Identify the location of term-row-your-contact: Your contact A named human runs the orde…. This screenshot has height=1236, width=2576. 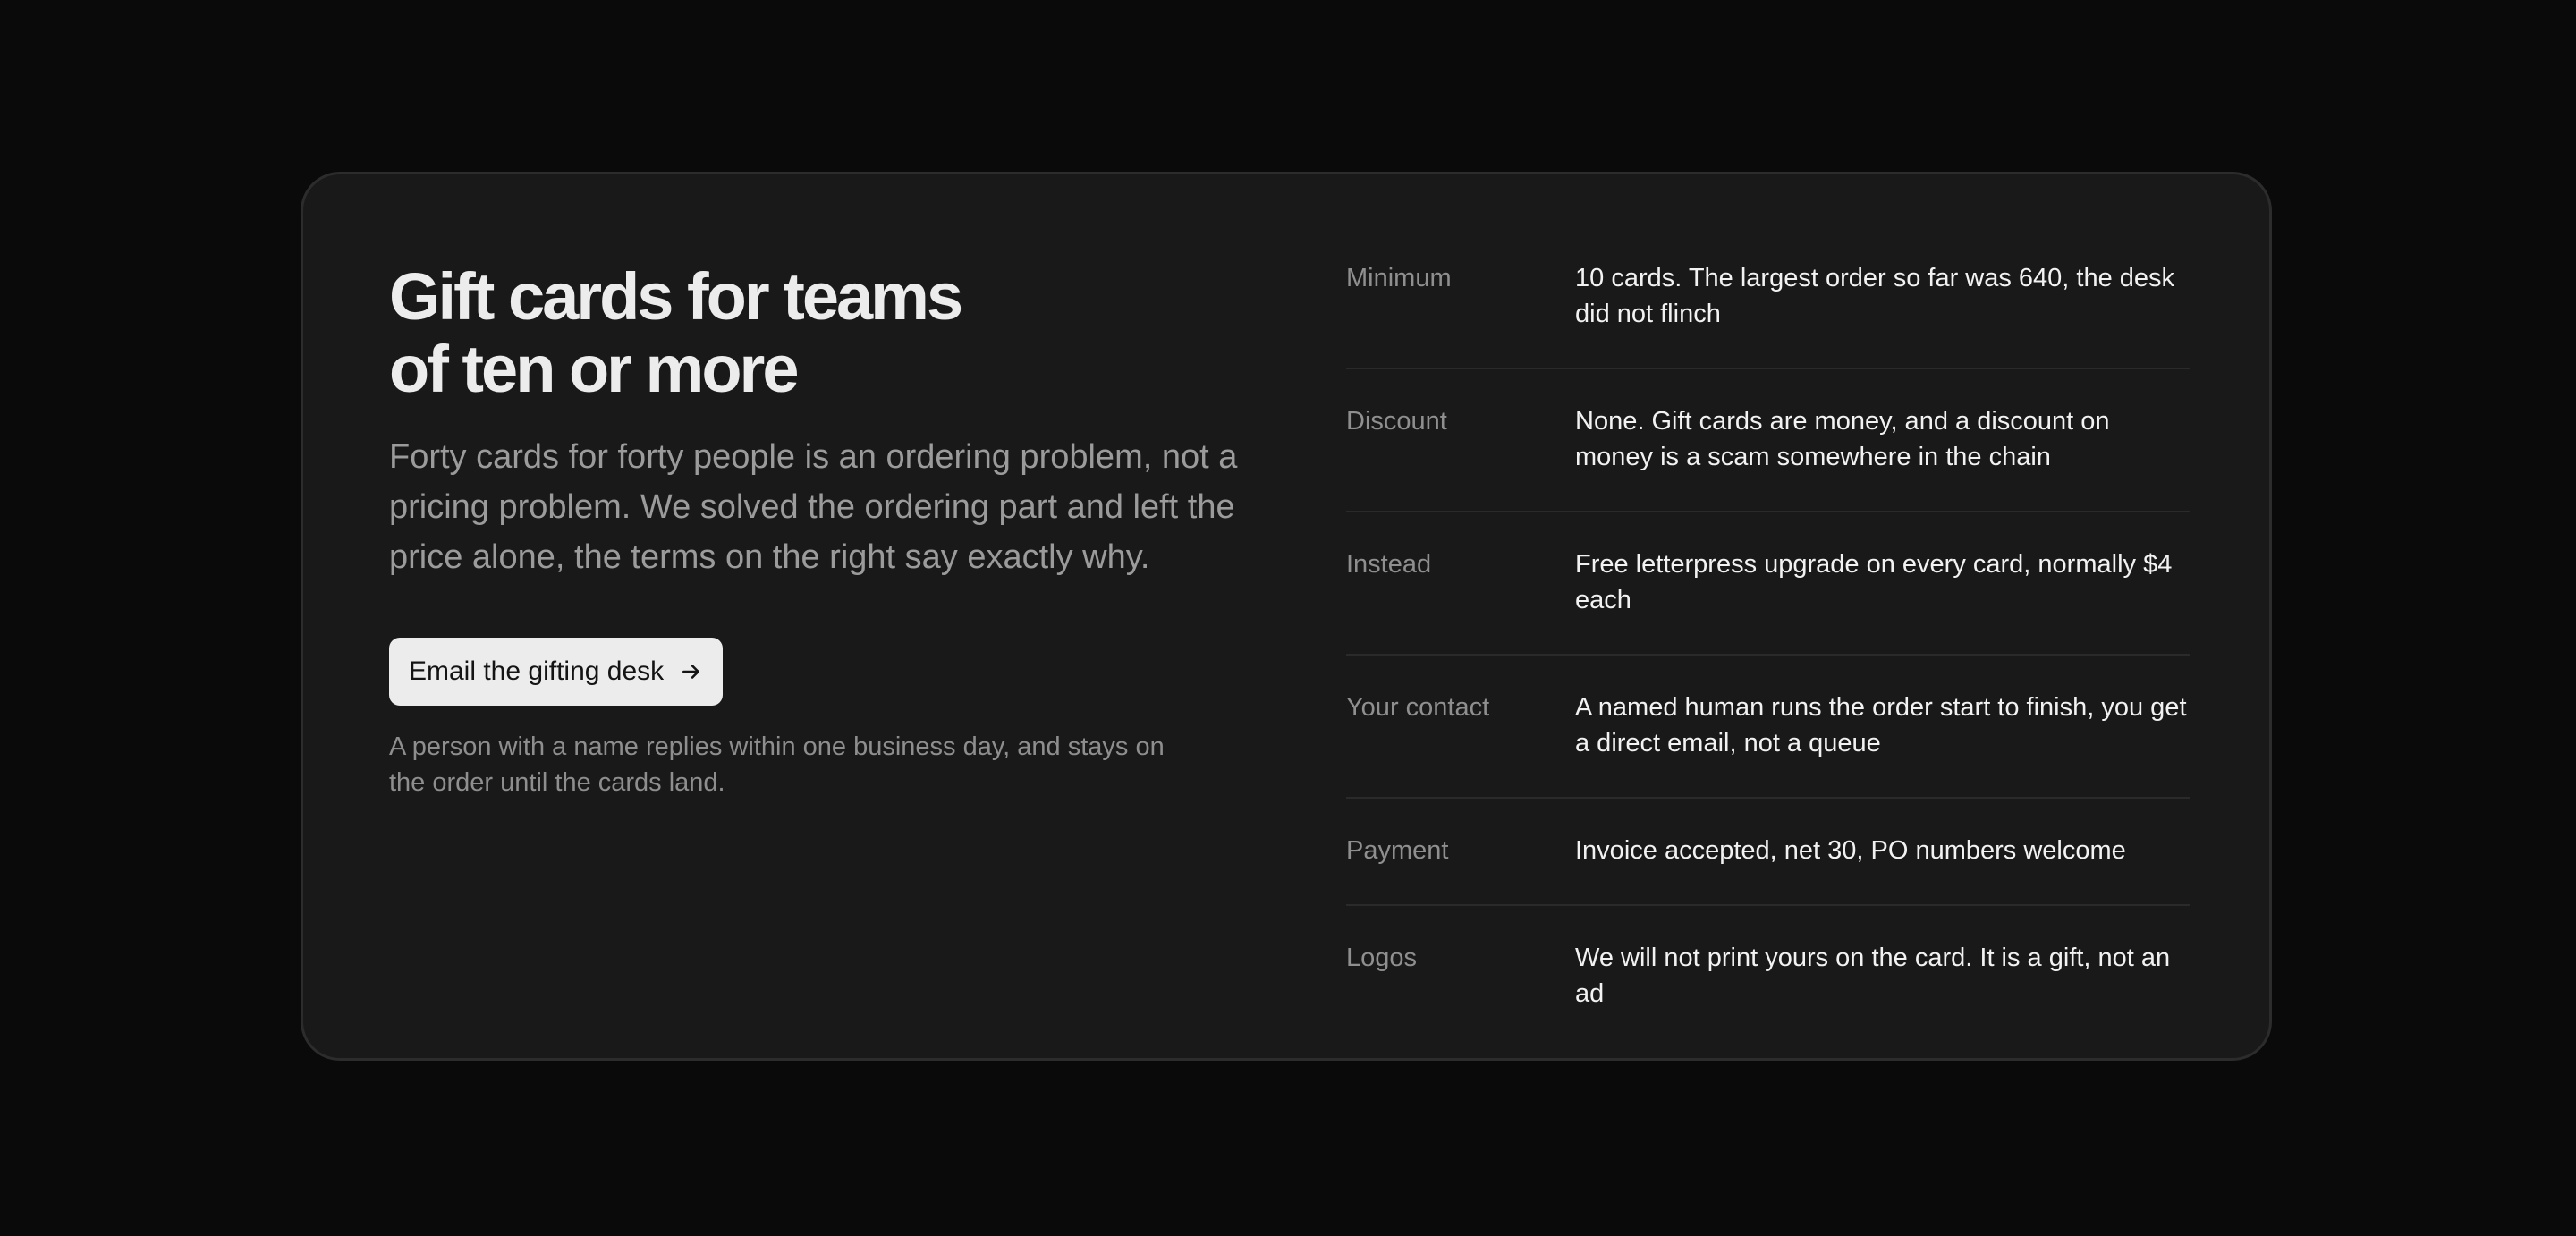
(1768, 745).